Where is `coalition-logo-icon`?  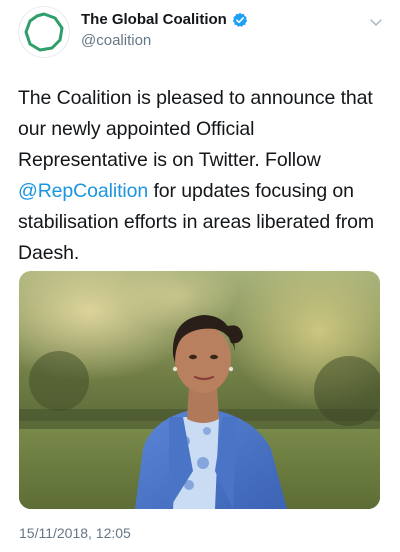
coalition-logo-icon is located at coordinates (44, 32).